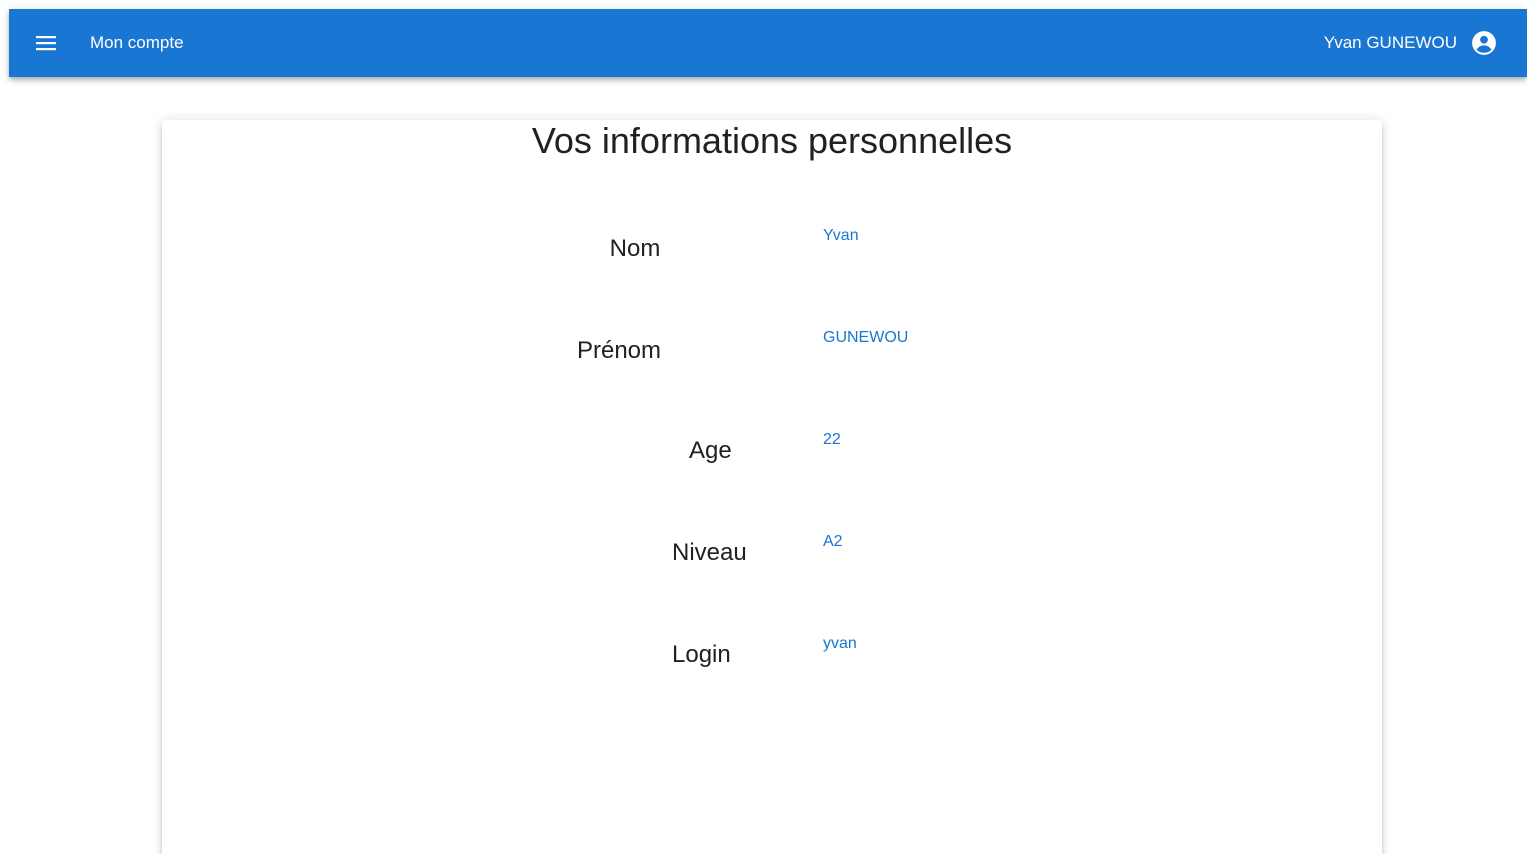 This screenshot has height=854, width=1527. I want to click on info-value: Yvan, so click(841, 235).